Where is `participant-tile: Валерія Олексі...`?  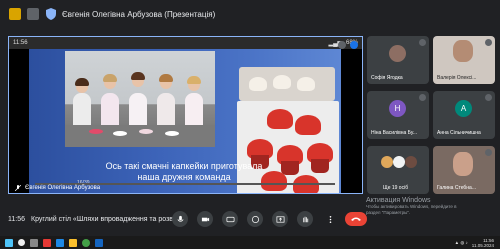 participant-tile: Валерія Олексі... is located at coordinates (464, 60).